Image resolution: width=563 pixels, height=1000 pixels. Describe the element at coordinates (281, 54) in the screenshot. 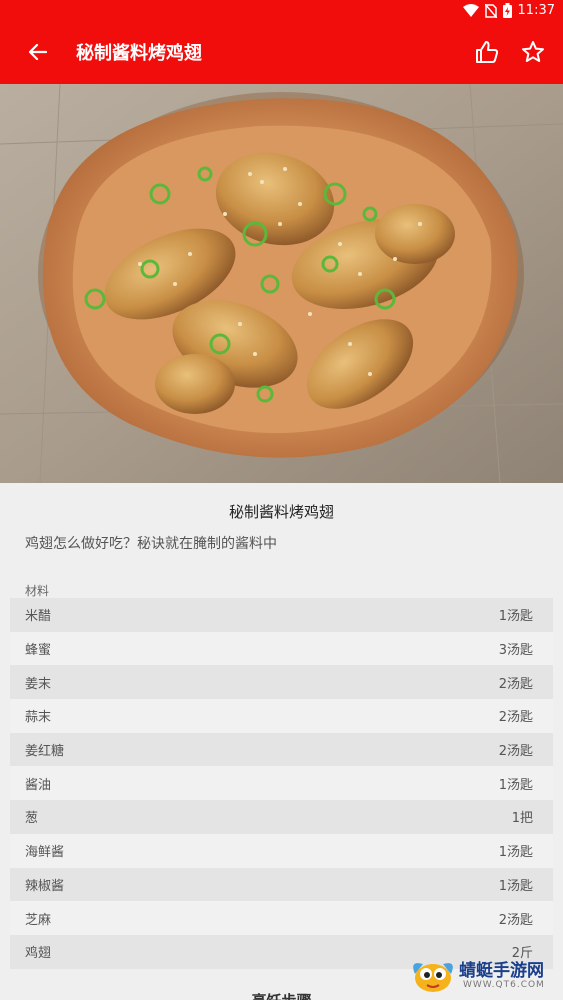

I see `app-bar: 秘制酱料烤鸡翅` at that location.